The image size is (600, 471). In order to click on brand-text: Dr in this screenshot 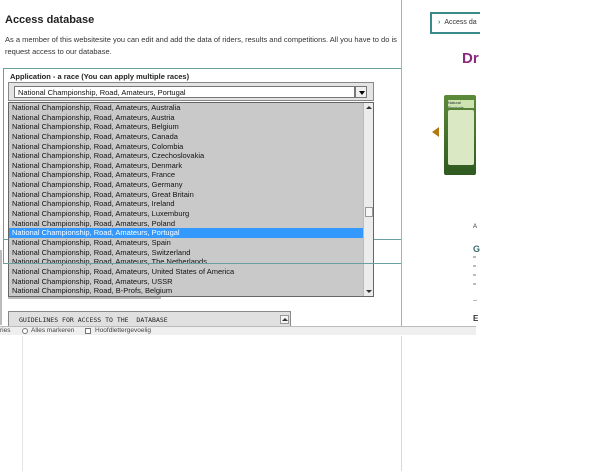, I will do `click(470, 58)`.